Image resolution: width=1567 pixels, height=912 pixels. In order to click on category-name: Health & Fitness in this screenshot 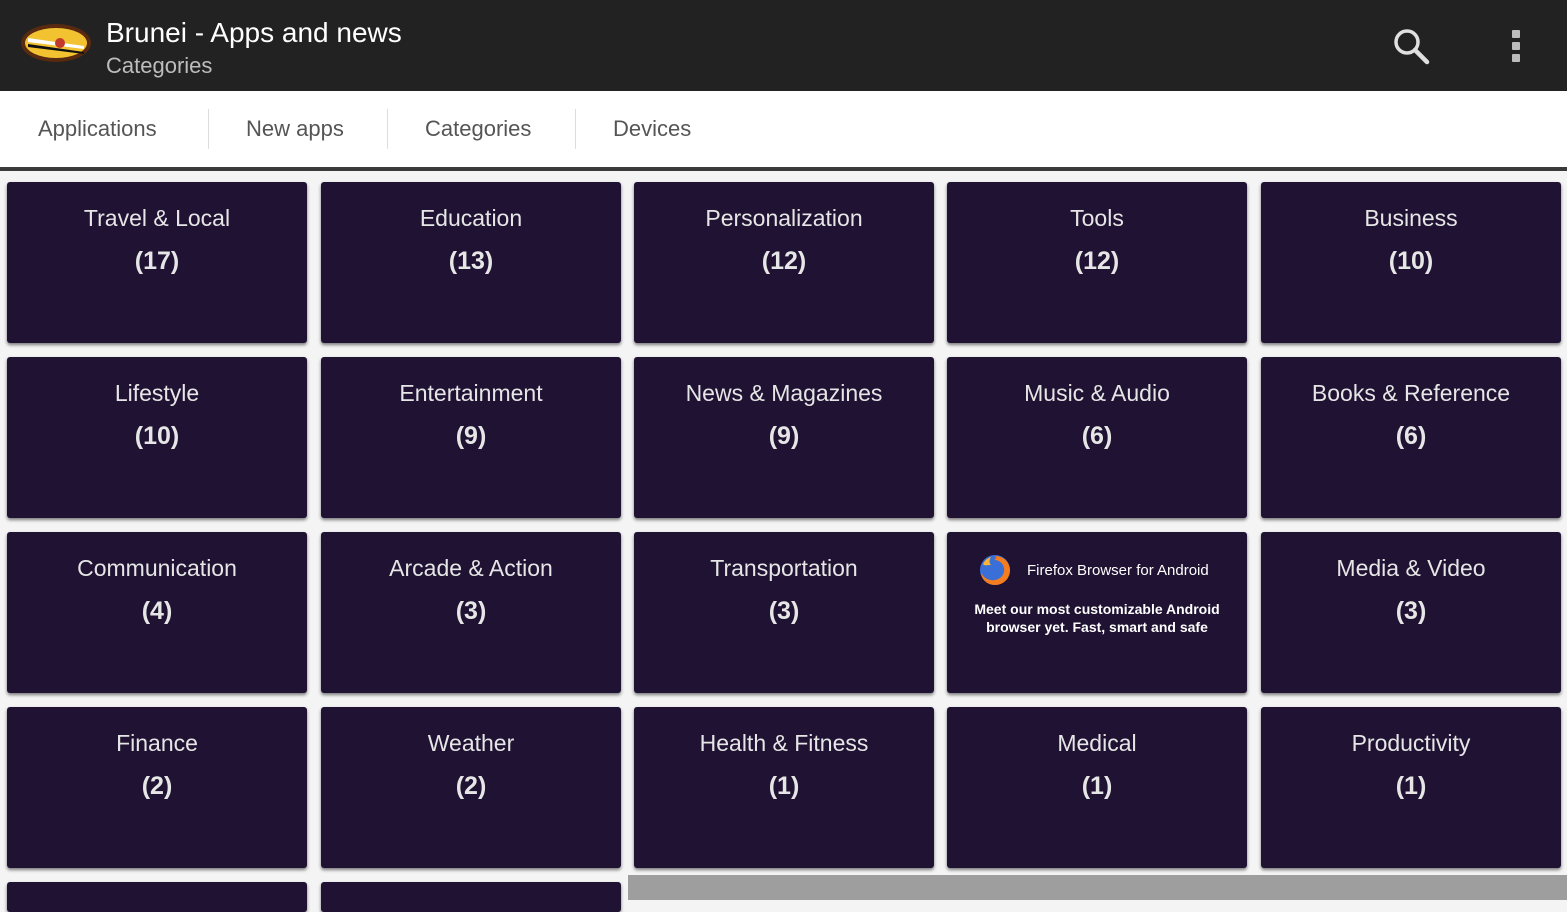, I will do `click(784, 743)`.